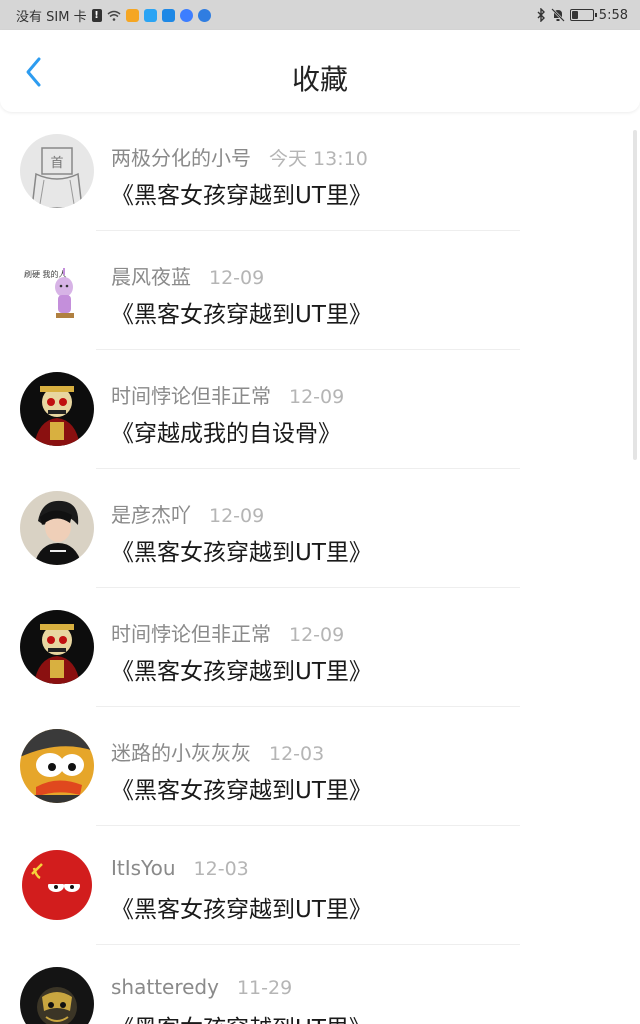 The image size is (640, 1024). I want to click on avatar: 首, so click(57, 171).